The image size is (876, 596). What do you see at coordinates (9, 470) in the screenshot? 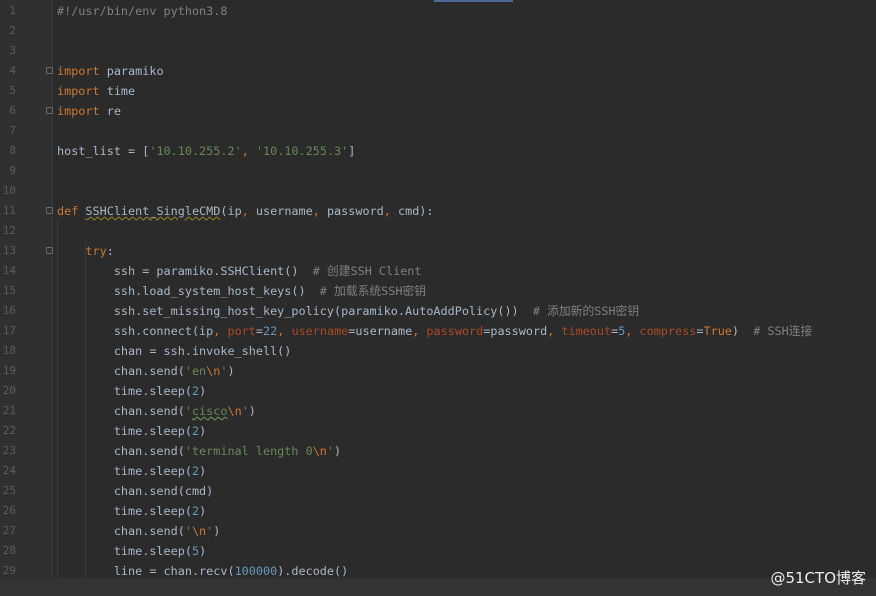
I see `line-number: 24` at bounding box center [9, 470].